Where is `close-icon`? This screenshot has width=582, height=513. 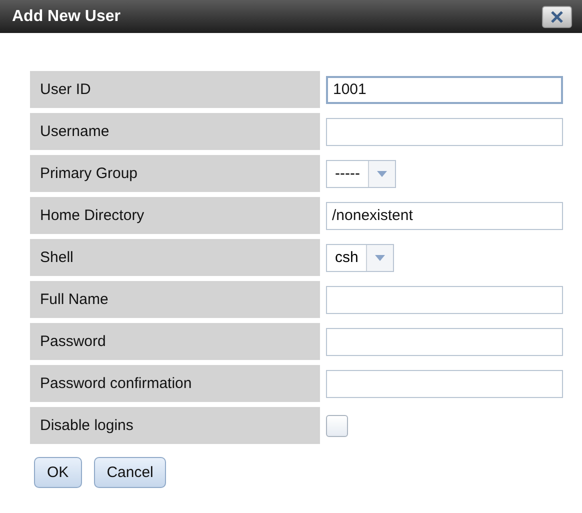 close-icon is located at coordinates (557, 16).